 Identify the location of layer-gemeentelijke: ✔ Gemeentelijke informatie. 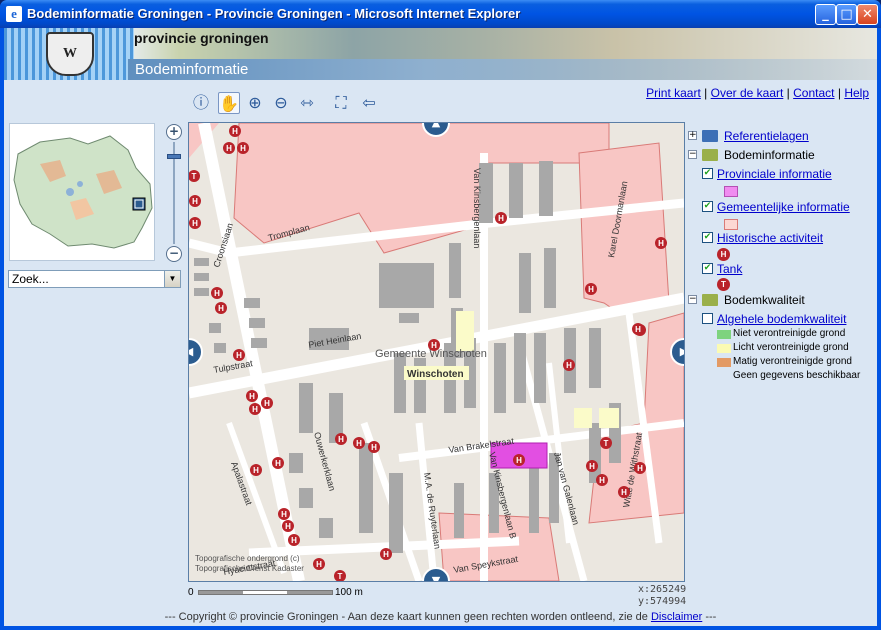
(780, 207).